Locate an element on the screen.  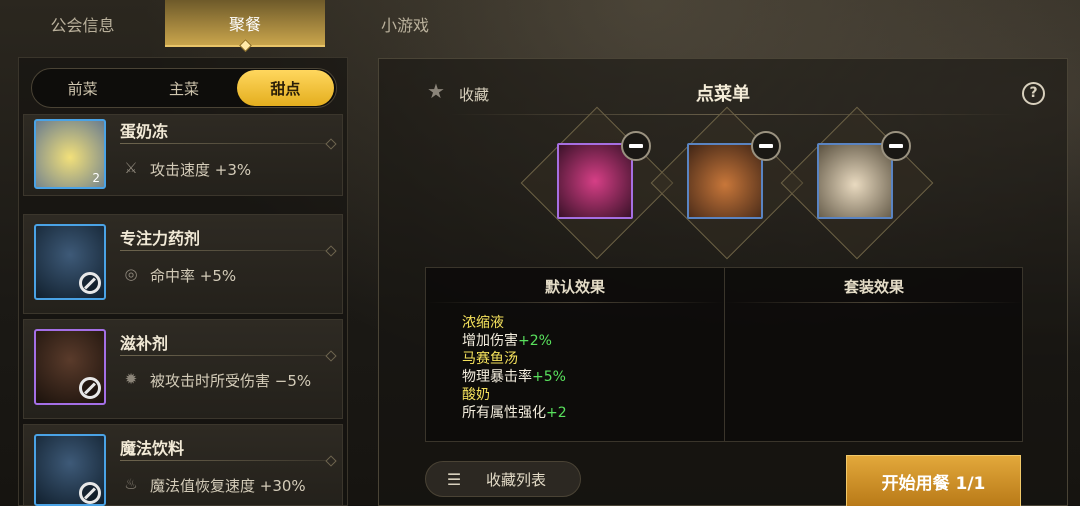
effect-line: 增加伤害+2% is located at coordinates (514, 341).